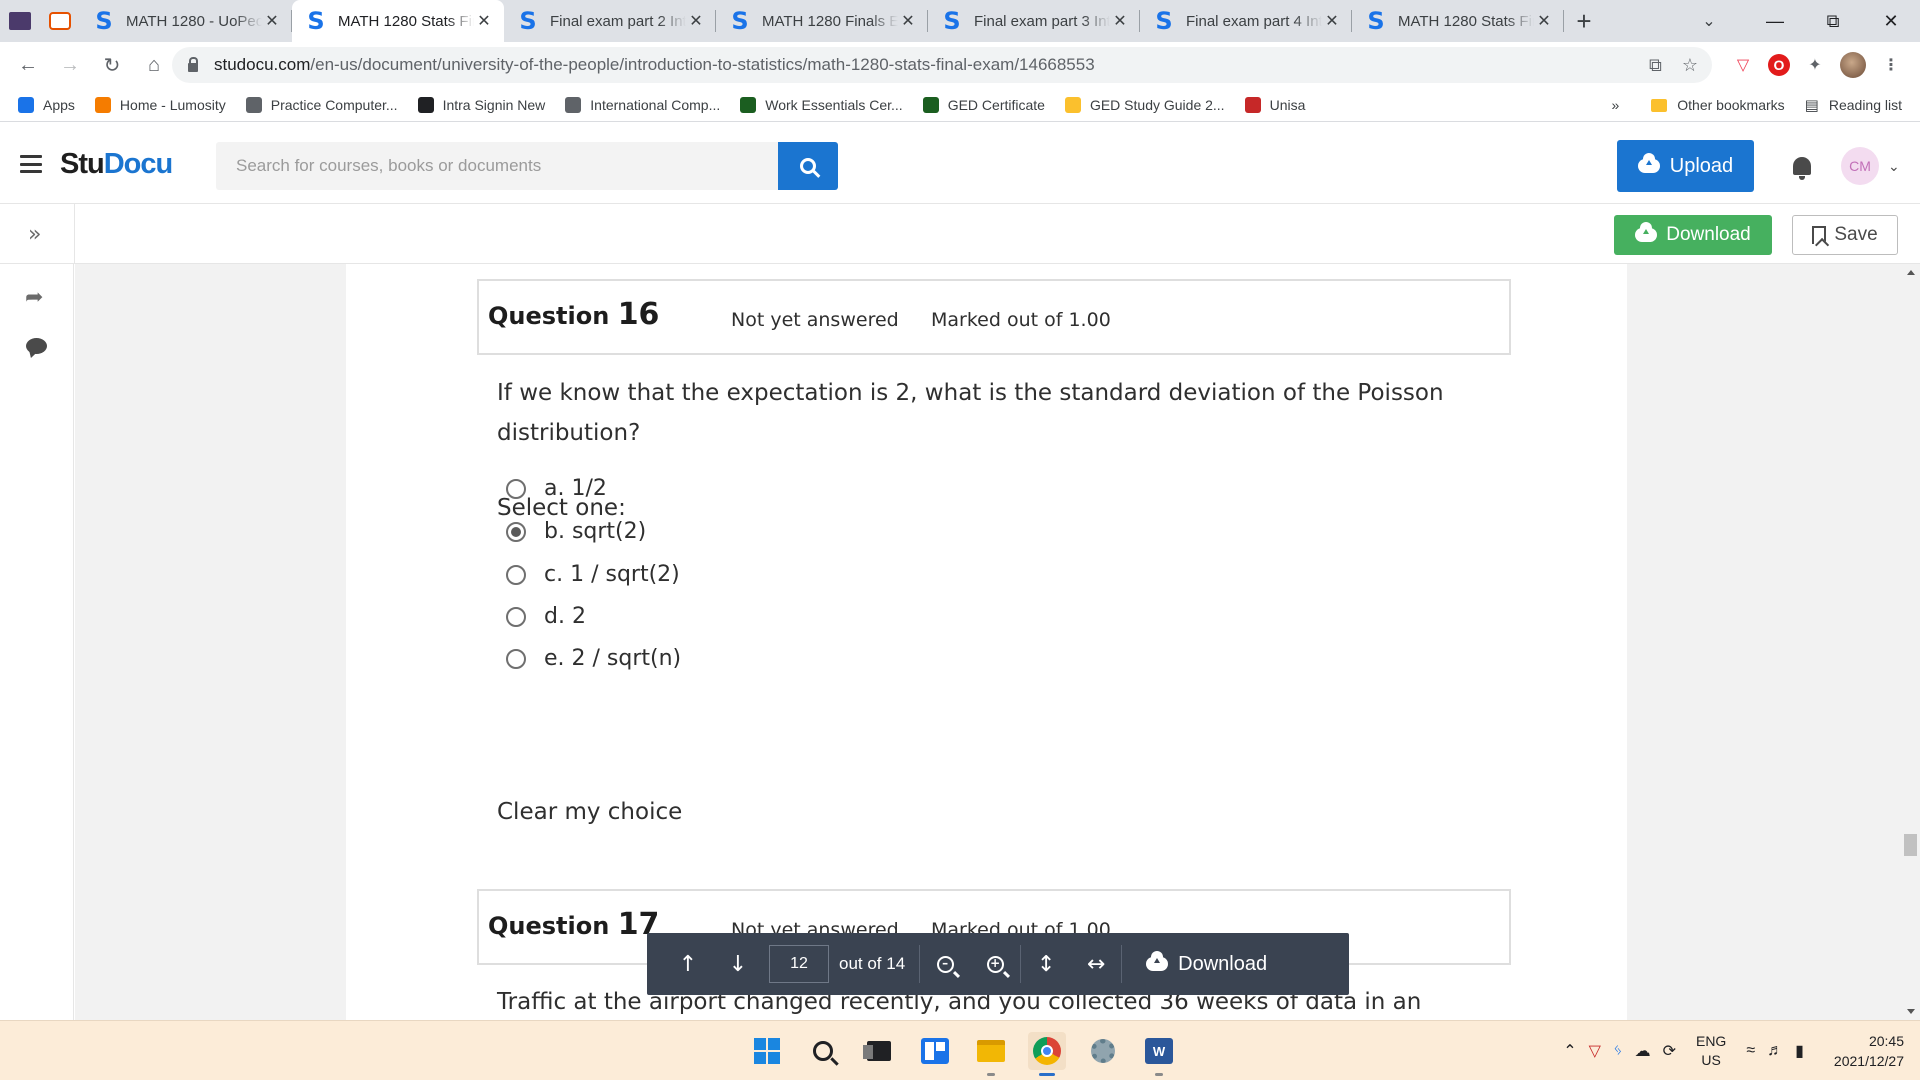 The height and width of the screenshot is (1080, 1920). I want to click on other-bookmarks: Other bookmarks, so click(1718, 105).